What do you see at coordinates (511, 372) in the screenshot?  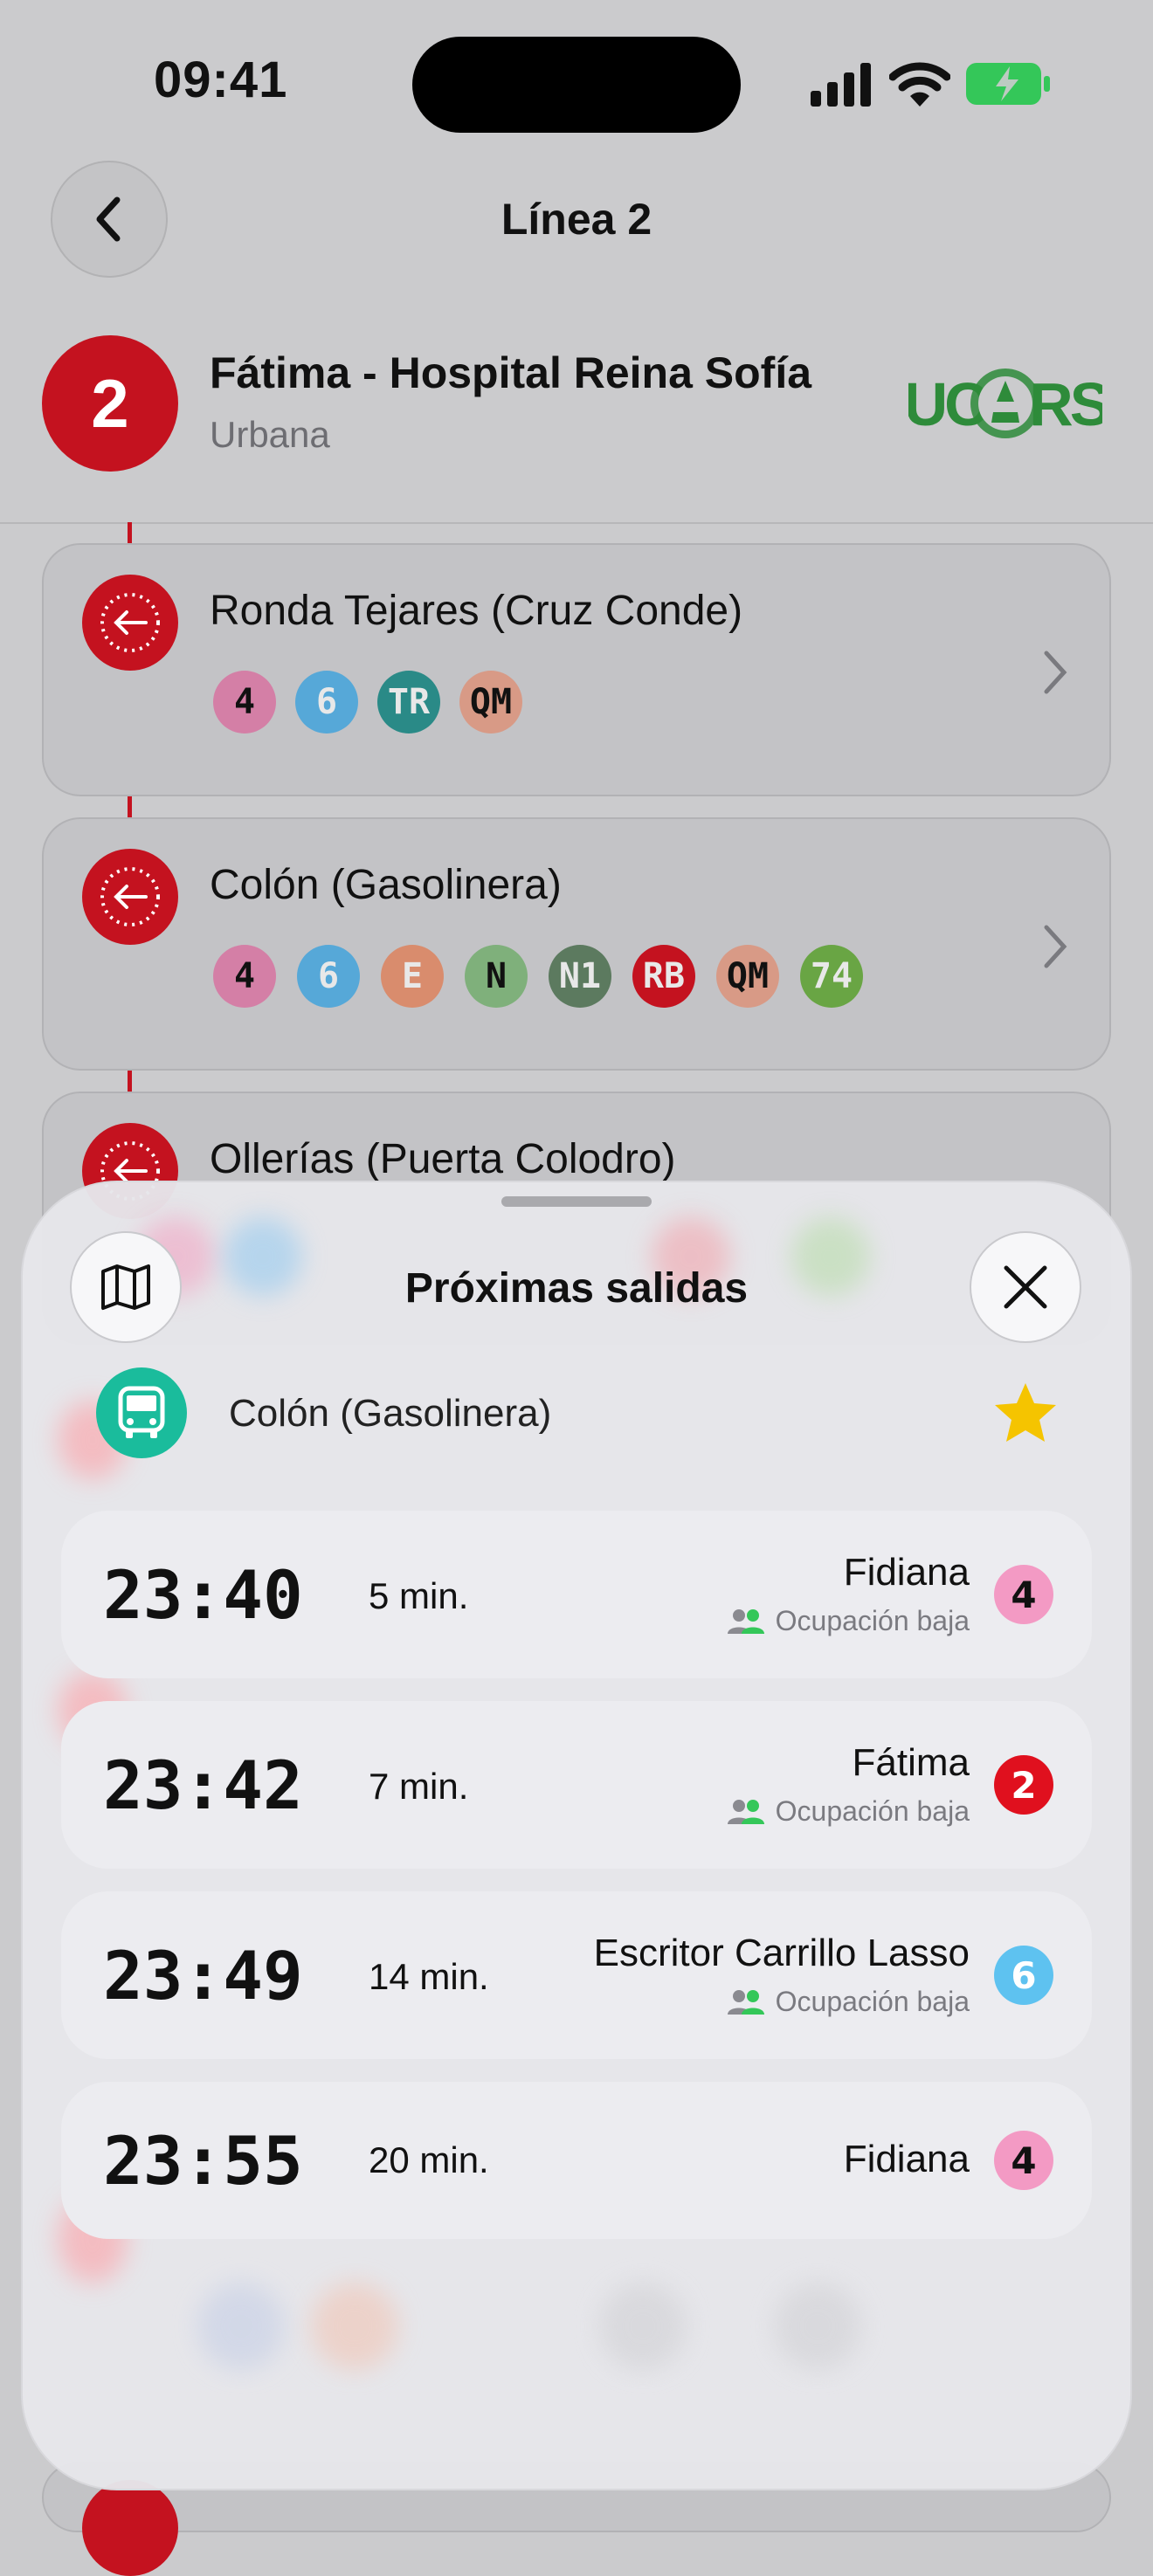 I see `route-name: Fátima - Hospital Reina Sofía` at bounding box center [511, 372].